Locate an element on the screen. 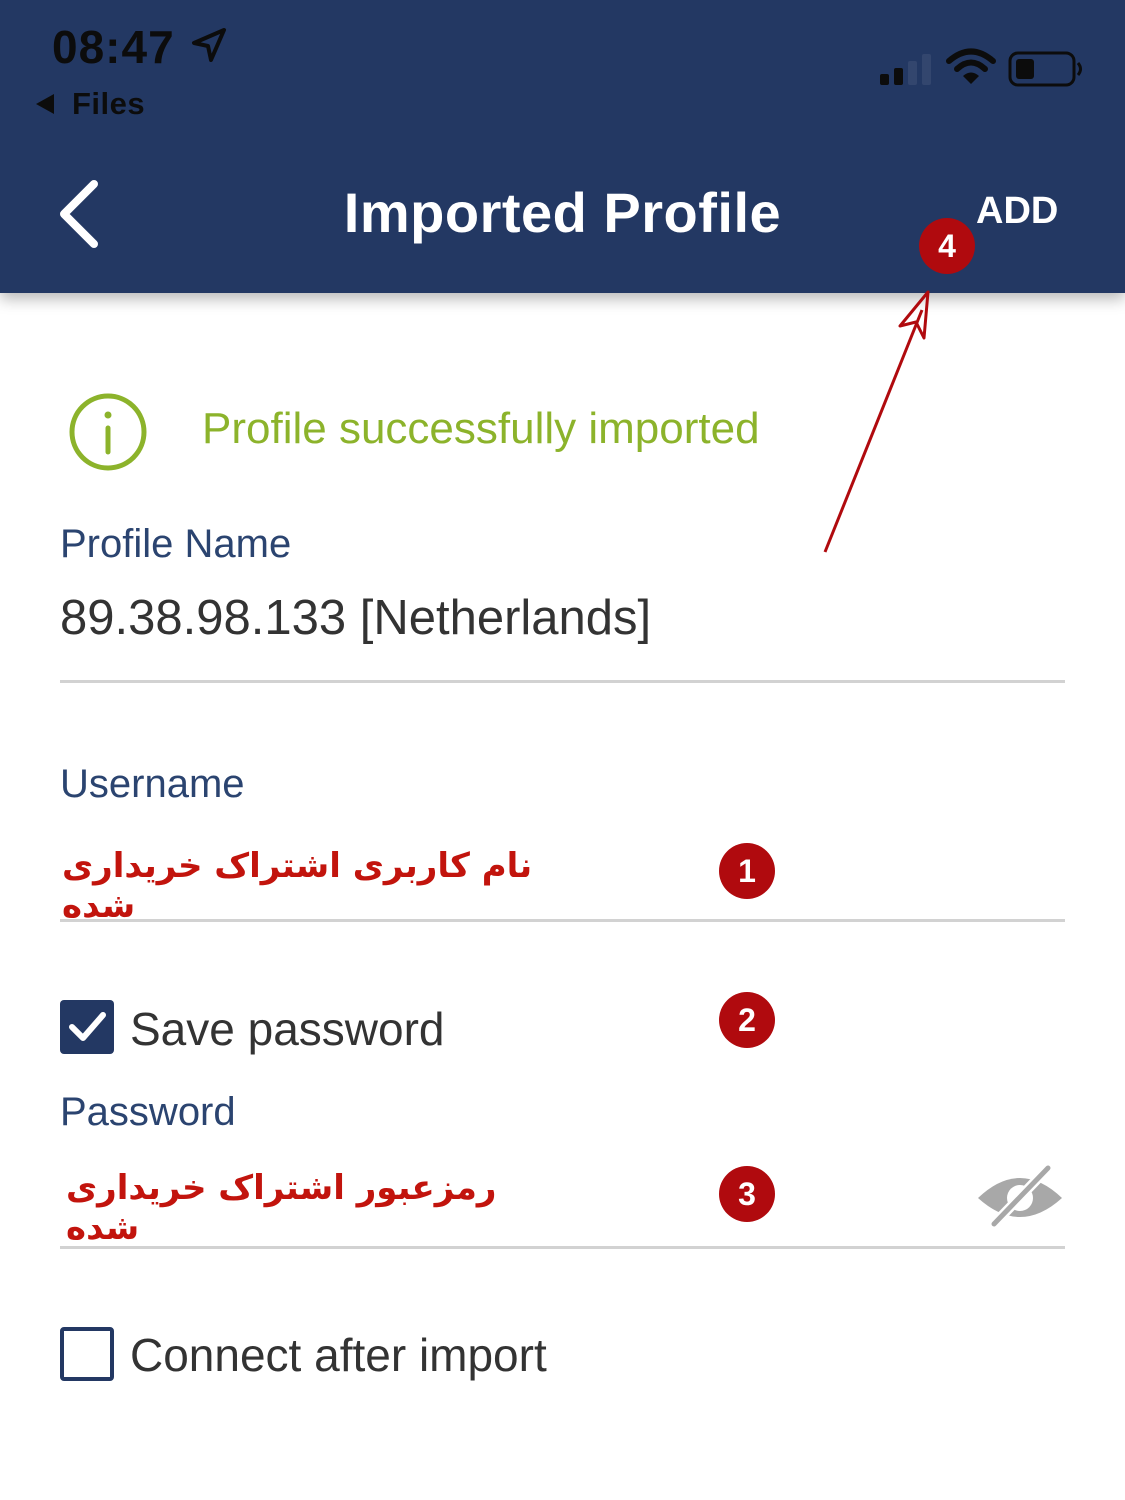 The width and height of the screenshot is (1125, 1500). chevron-left-icon is located at coordinates (82, 214).